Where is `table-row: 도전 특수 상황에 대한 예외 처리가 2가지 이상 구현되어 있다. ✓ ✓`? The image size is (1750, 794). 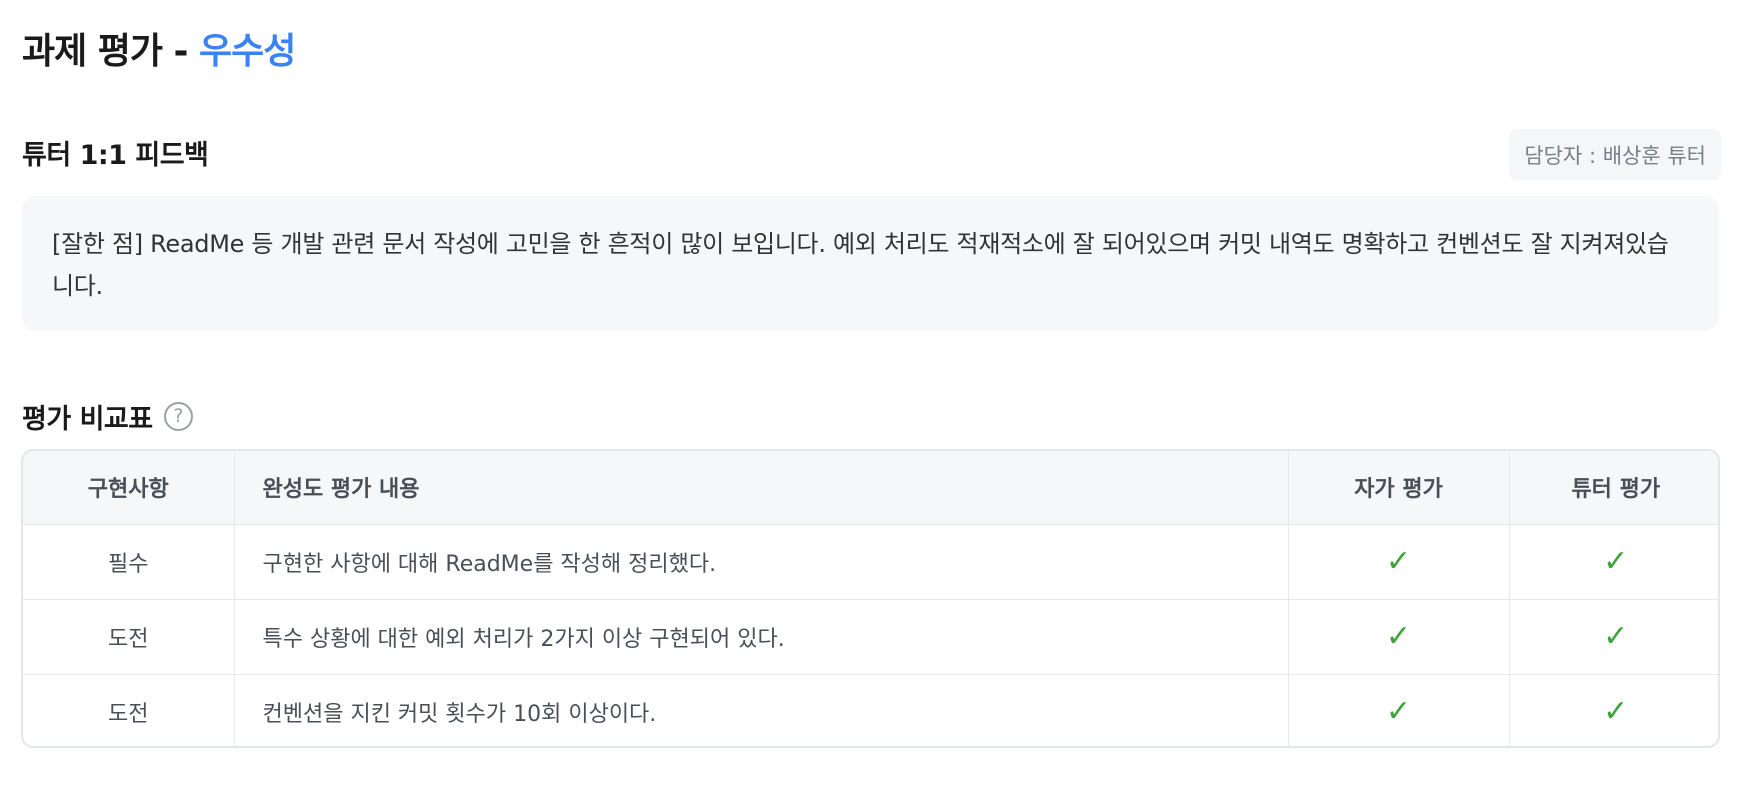 table-row: 도전 특수 상황에 대한 예외 처리가 2가지 이상 구현되어 있다. ✓ ✓ is located at coordinates (870, 637).